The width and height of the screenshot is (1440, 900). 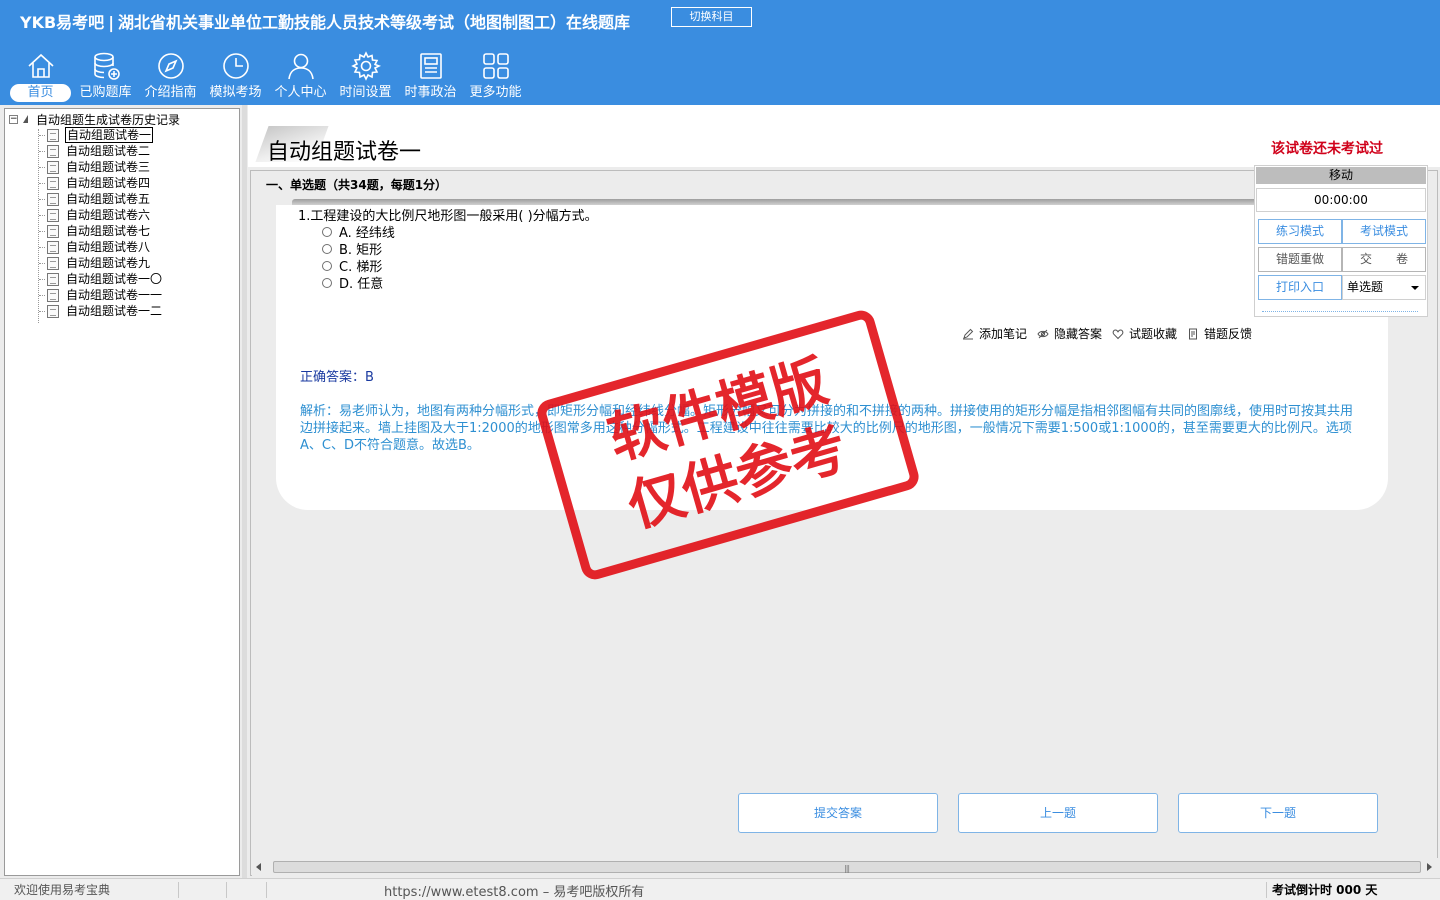 I want to click on tree-item: 自动组题试卷一, so click(x=101, y=135).